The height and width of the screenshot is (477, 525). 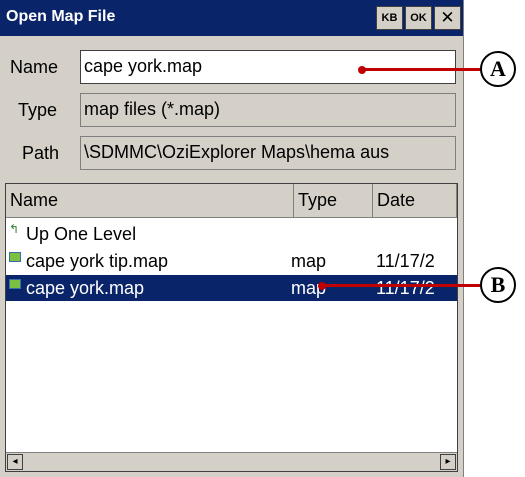 I want to click on ok-button: OK, so click(x=418, y=18).